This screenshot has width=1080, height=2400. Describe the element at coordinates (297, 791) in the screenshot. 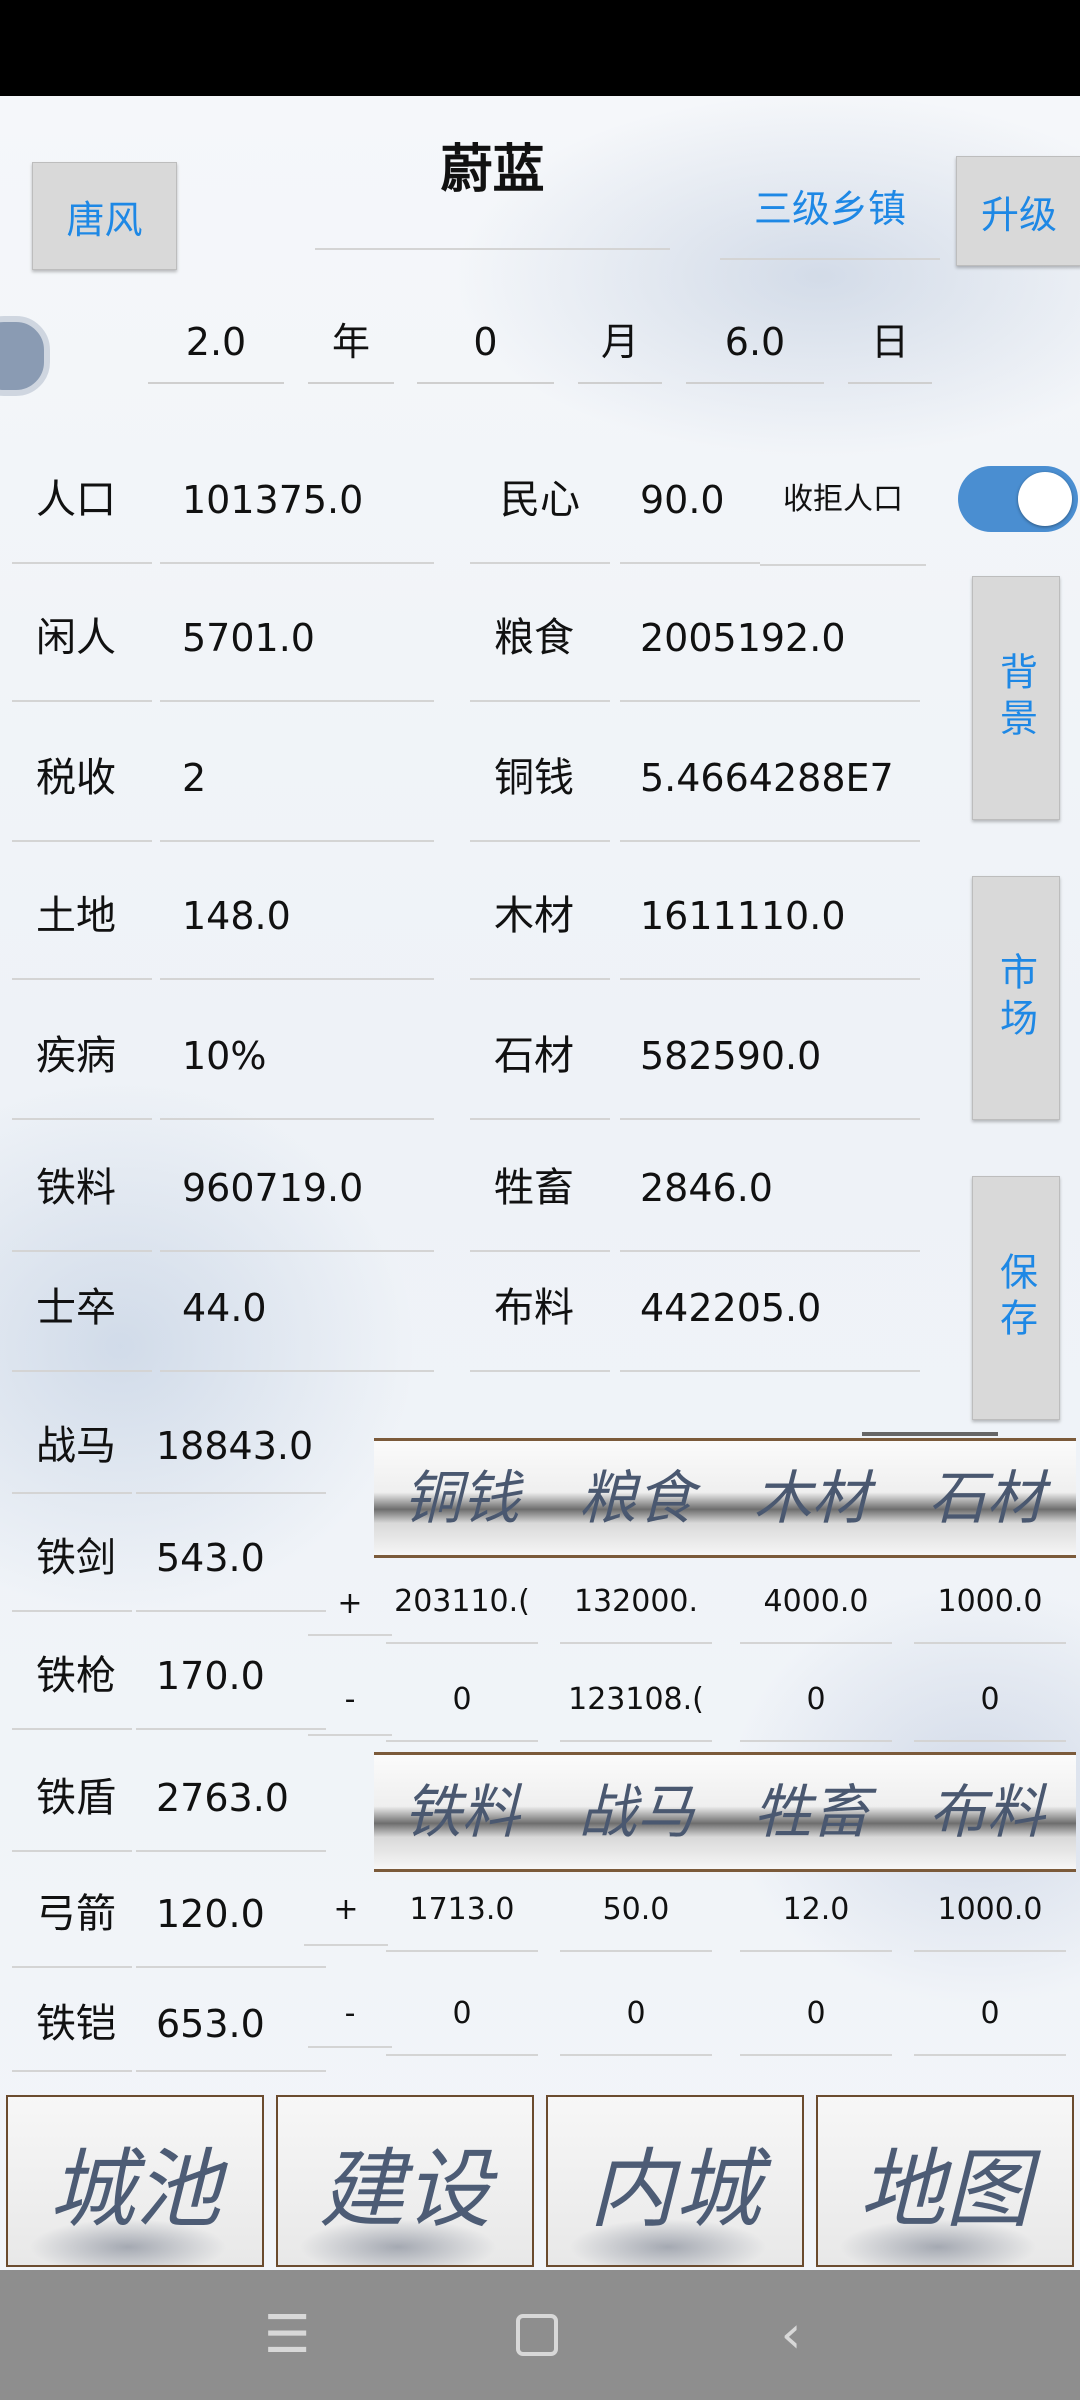

I see `tax-value: 2` at that location.